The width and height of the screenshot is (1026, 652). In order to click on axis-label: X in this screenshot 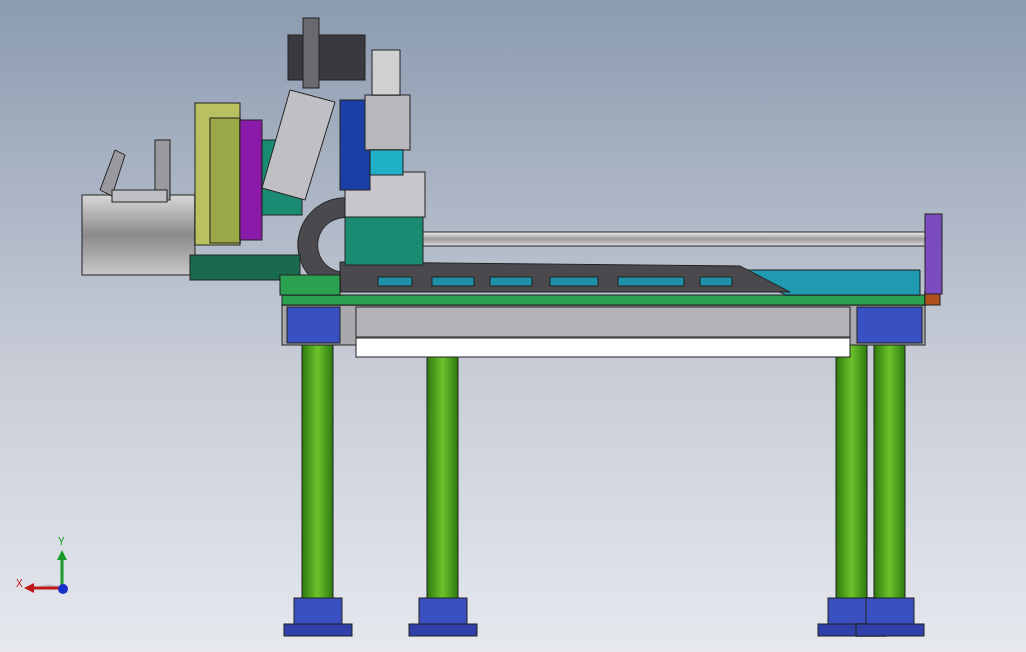, I will do `click(19, 583)`.